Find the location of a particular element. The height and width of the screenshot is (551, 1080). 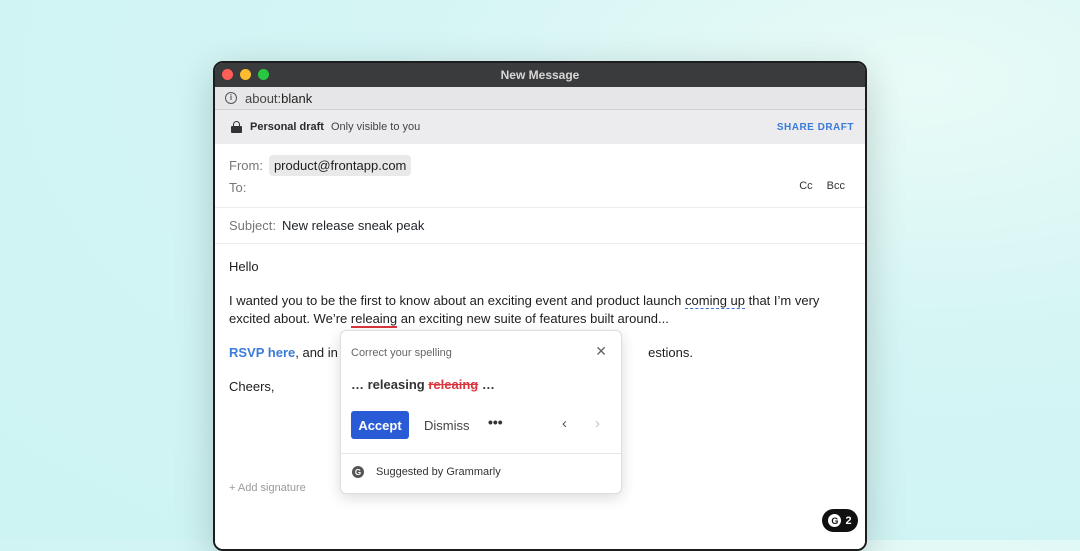

to-label: To: is located at coordinates (238, 187).